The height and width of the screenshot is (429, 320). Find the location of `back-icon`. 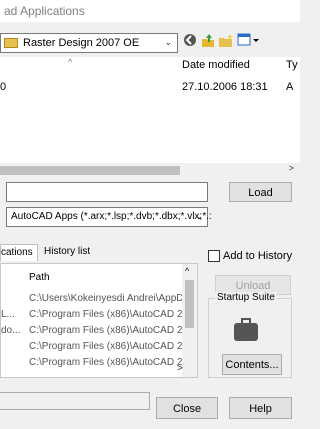

back-icon is located at coordinates (190, 42).